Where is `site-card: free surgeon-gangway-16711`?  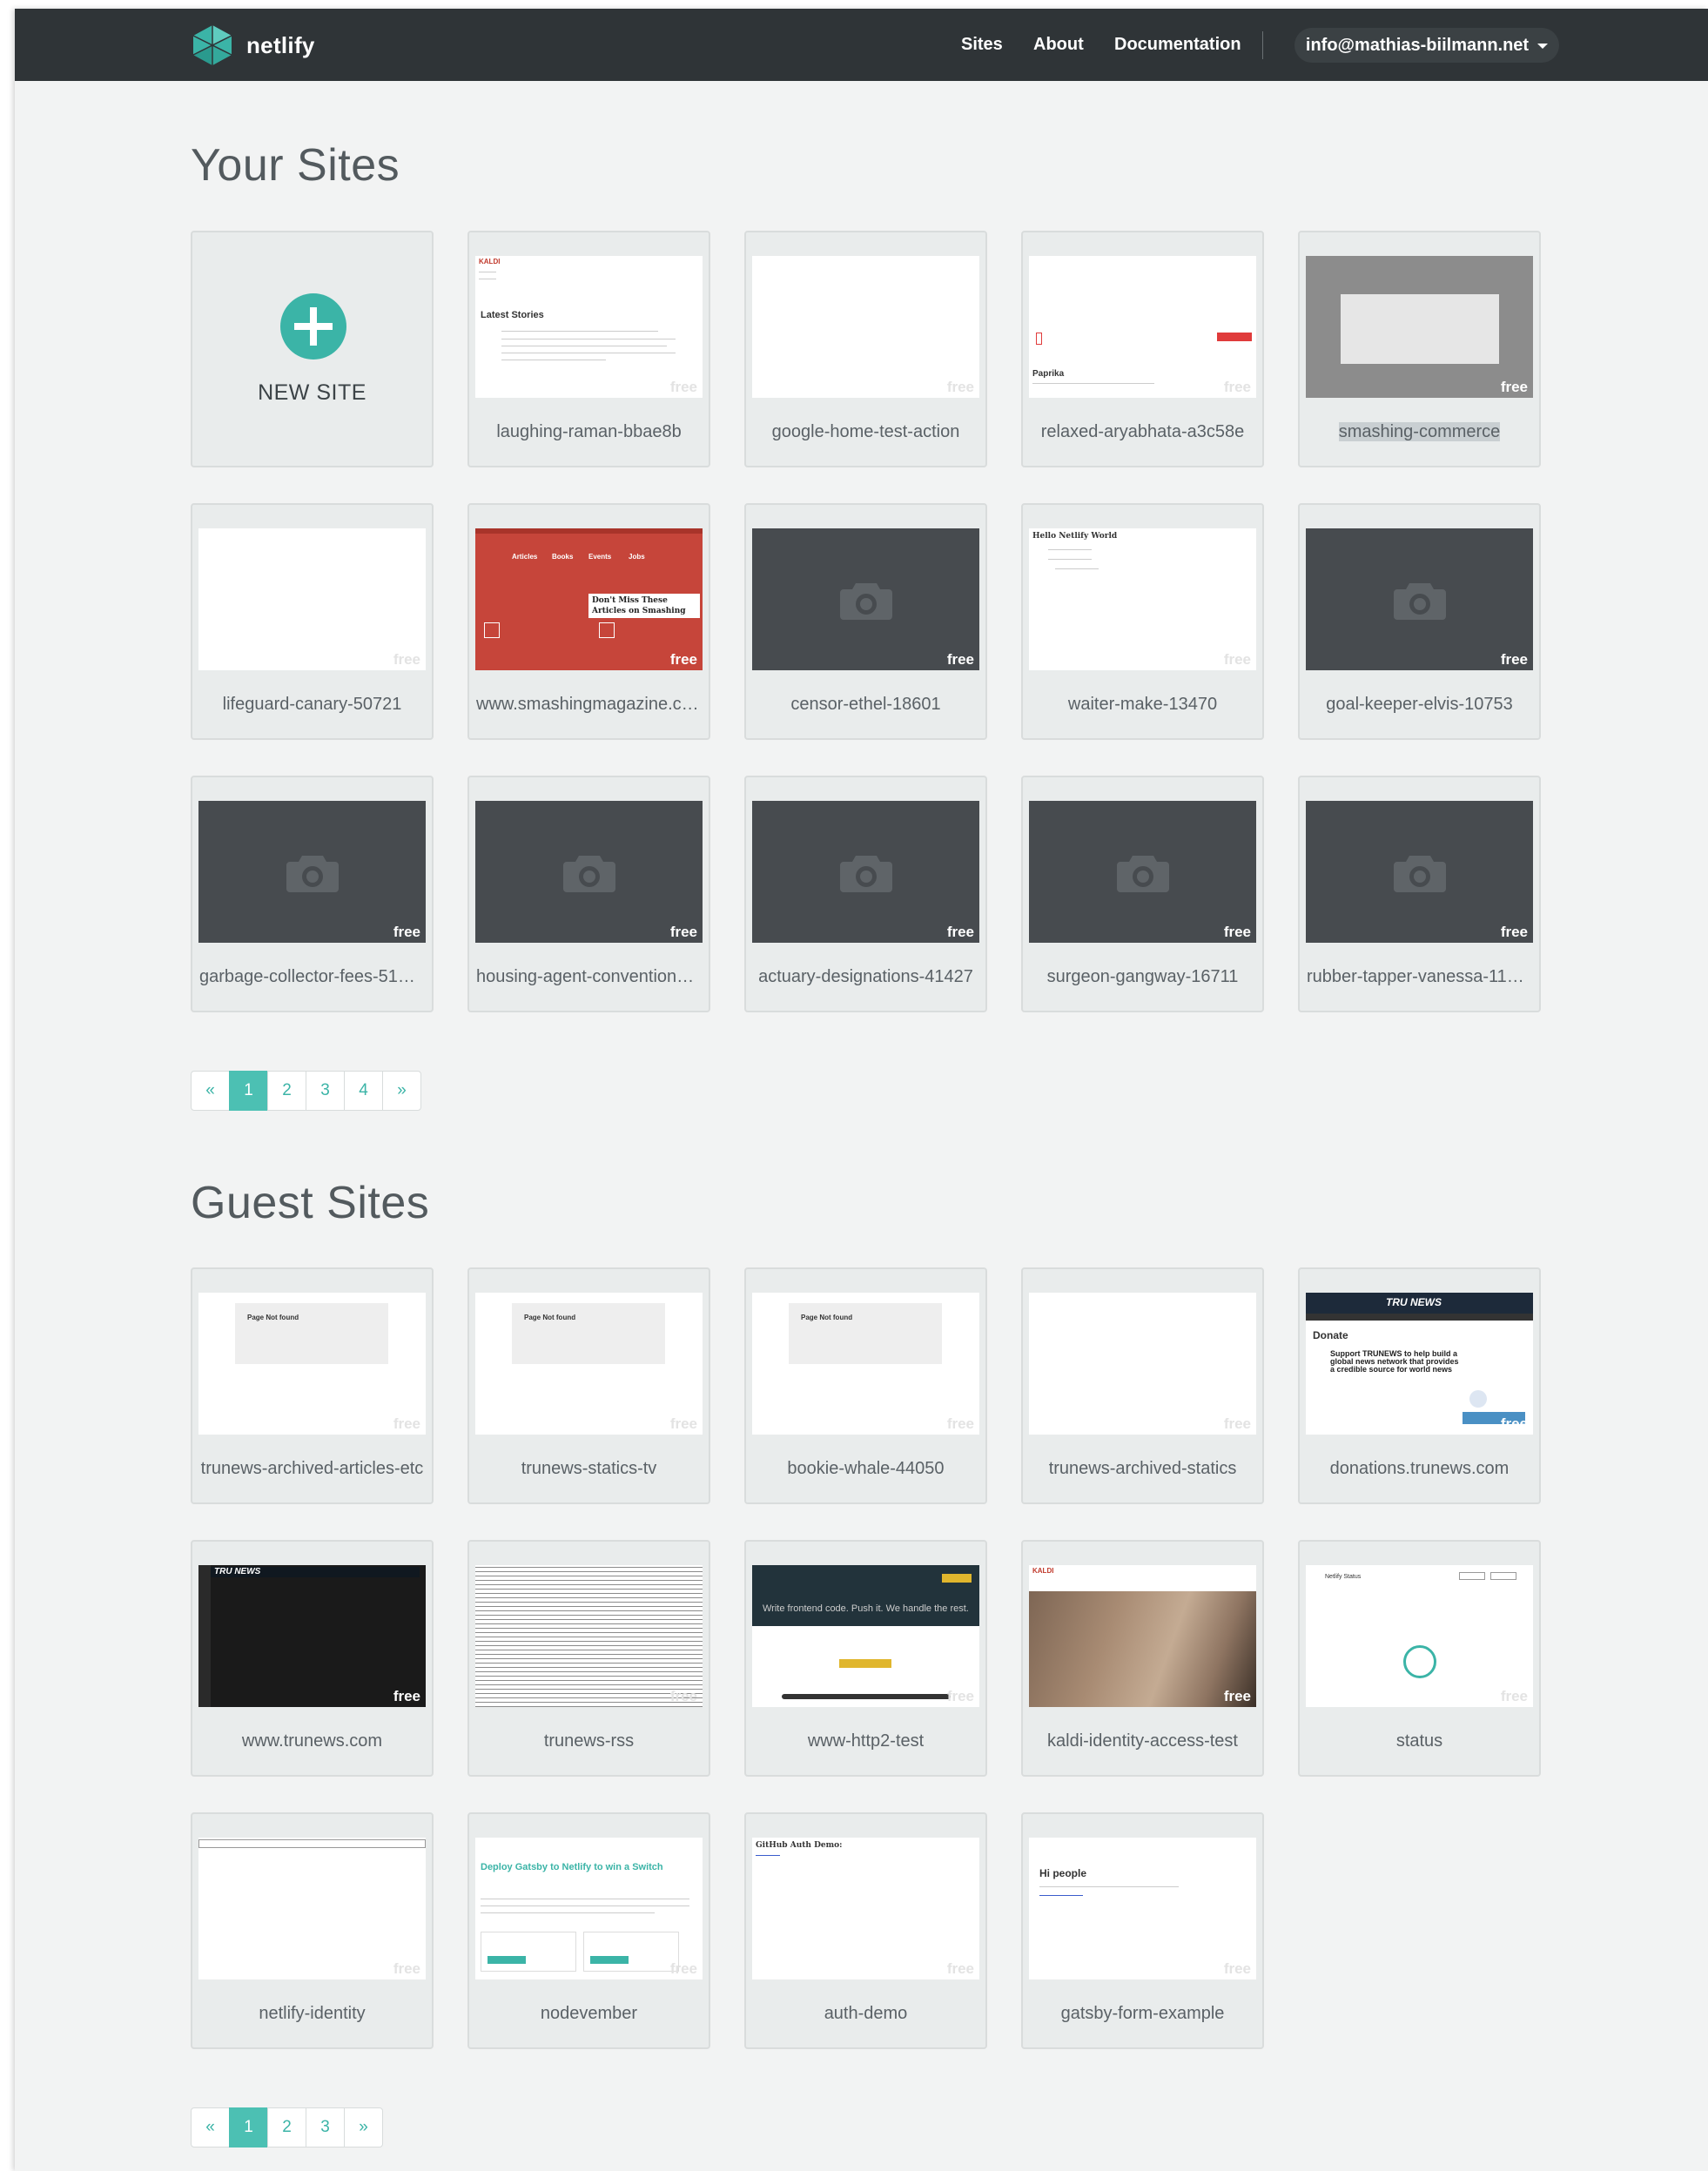
site-card: free surgeon-gangway-16711 is located at coordinates (1142, 894).